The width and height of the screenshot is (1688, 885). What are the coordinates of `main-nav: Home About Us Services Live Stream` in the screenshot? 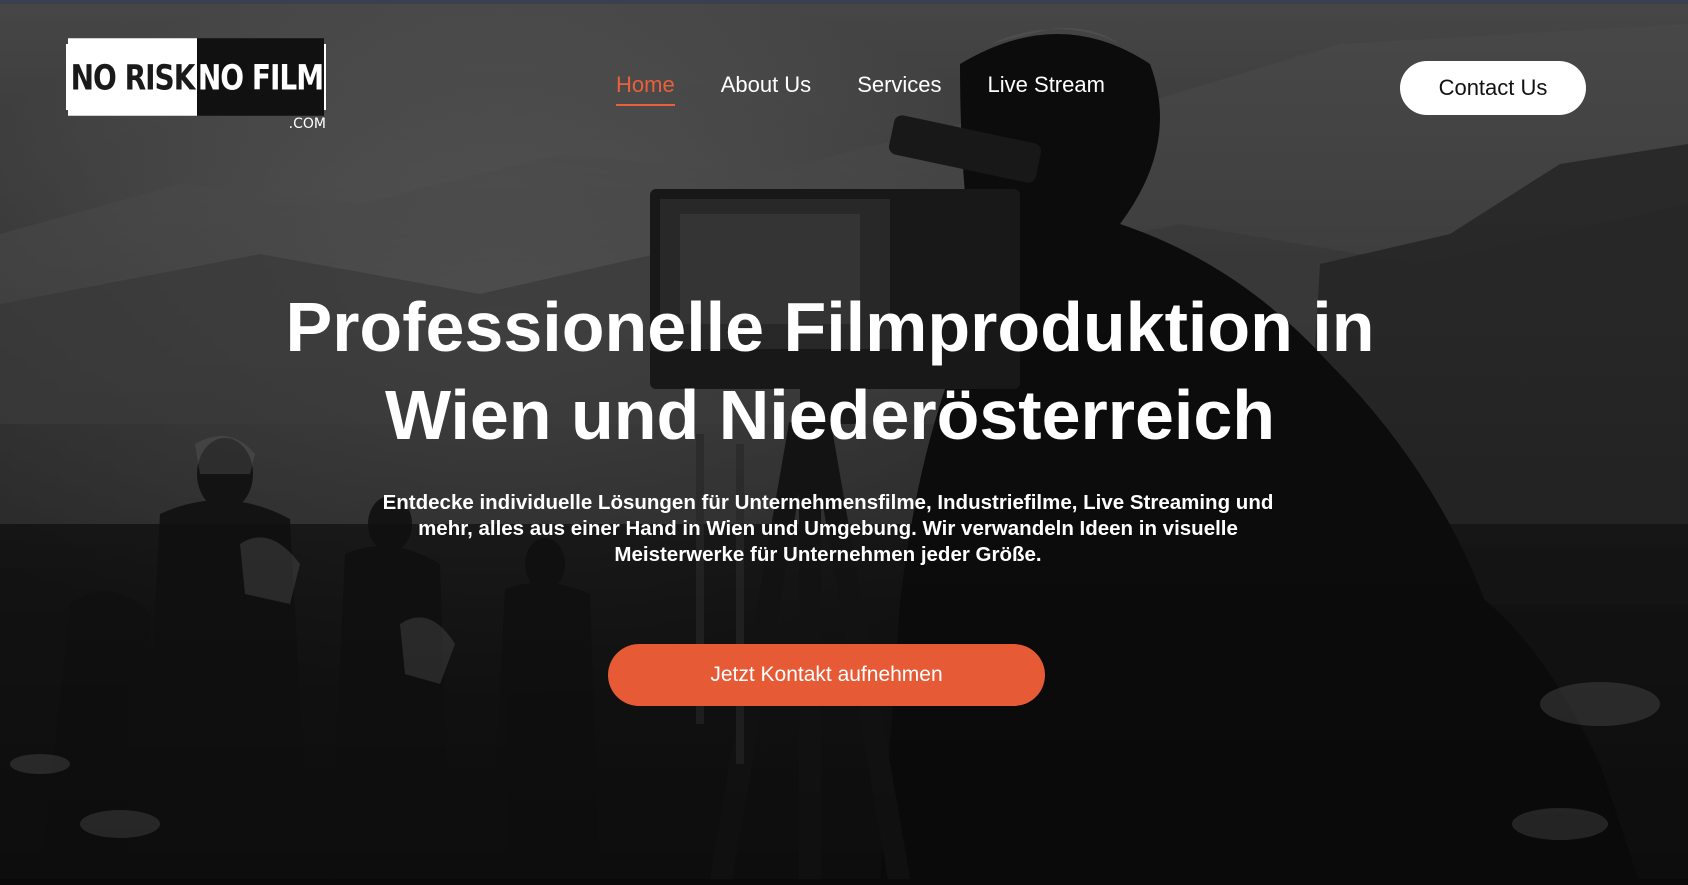 It's located at (883, 89).